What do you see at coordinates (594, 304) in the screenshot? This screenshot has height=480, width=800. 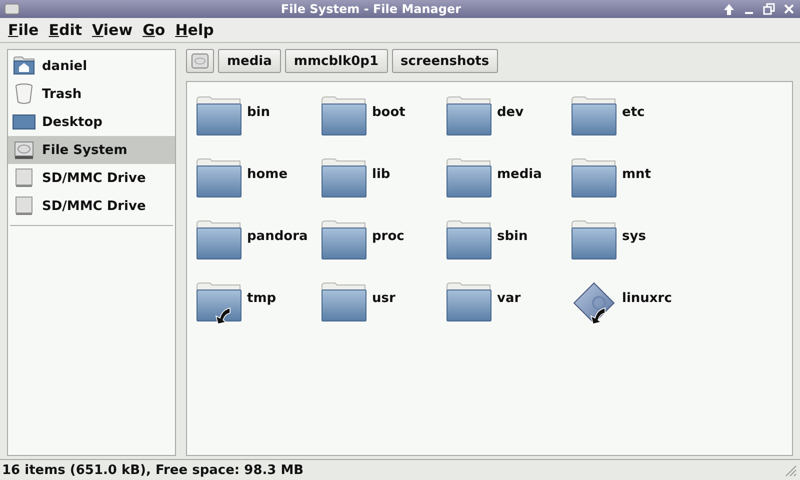 I see `linked-diamond-icon` at bounding box center [594, 304].